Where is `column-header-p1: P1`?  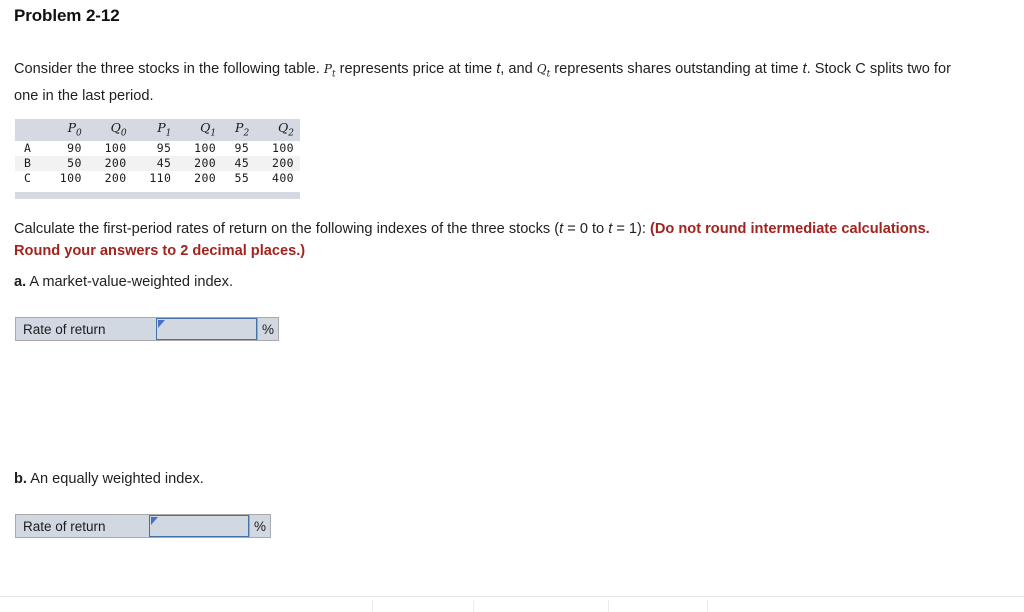 column-header-p1: P1 is located at coordinates (155, 130).